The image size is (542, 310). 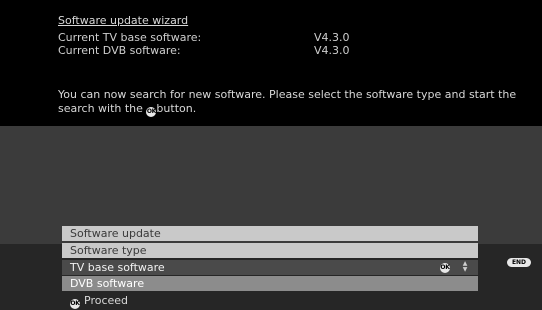 I want to click on software-type-selected-value: TV base software, so click(x=117, y=267).